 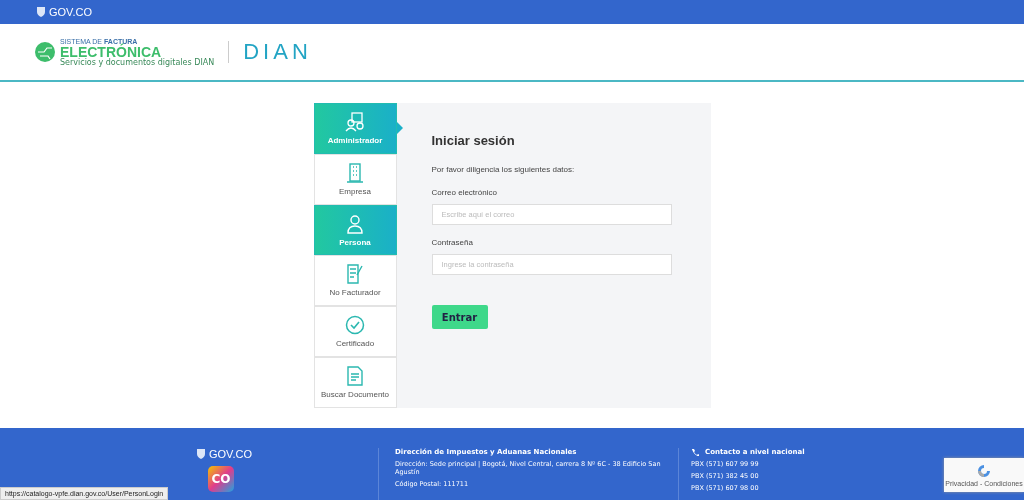 I want to click on circuit-globe-icon, so click(x=45, y=52).